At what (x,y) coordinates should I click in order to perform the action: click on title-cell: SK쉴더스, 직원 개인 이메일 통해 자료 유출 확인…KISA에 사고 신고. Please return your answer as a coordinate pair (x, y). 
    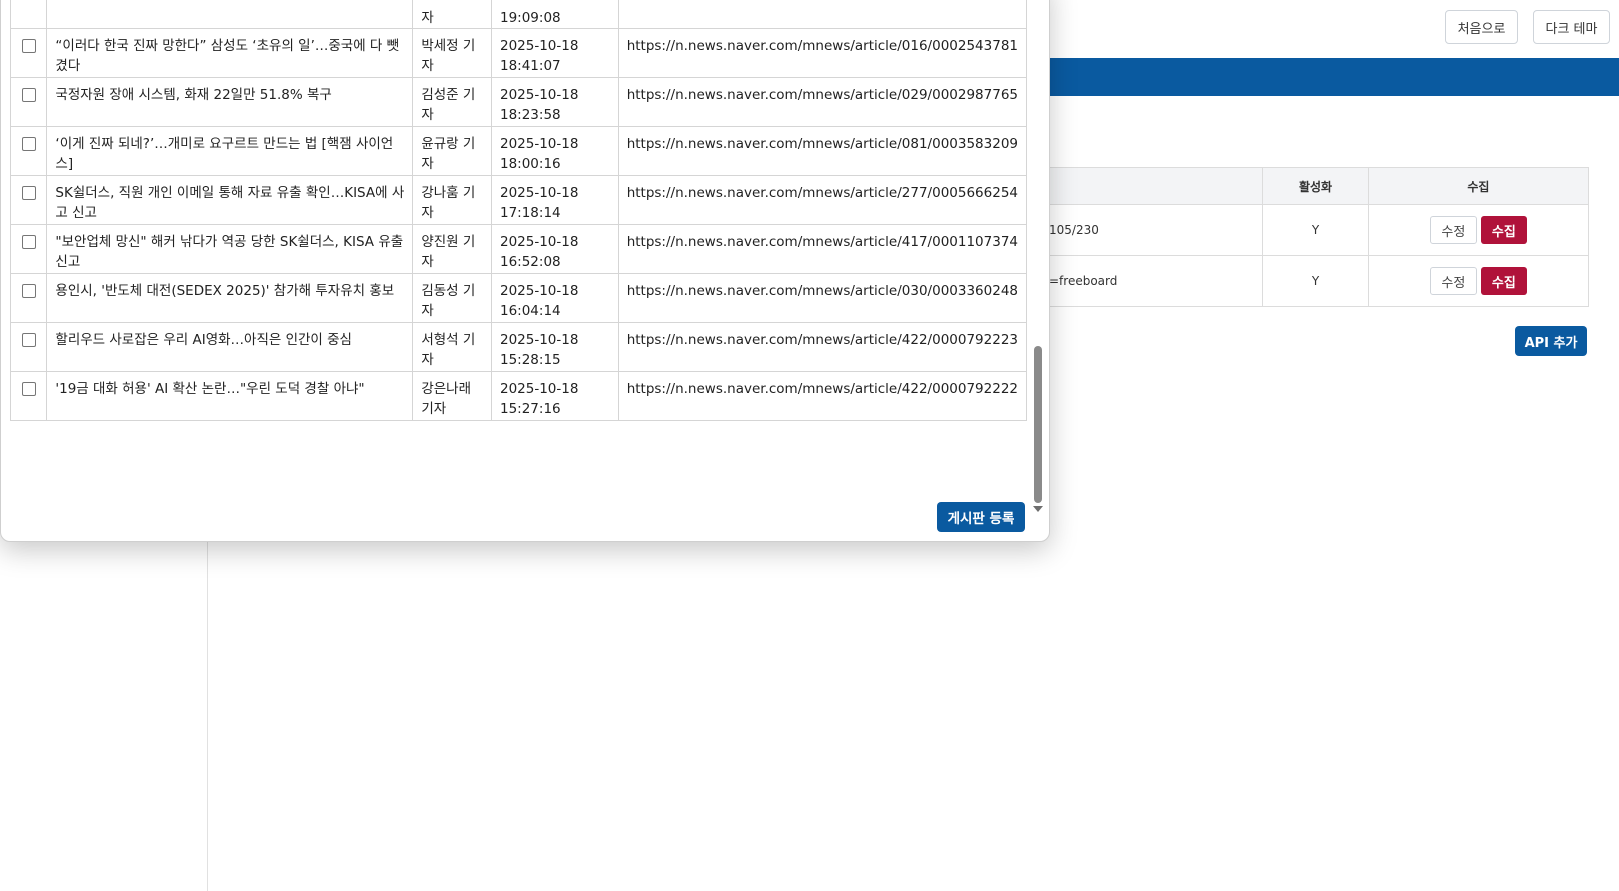
    Looking at the image, I should click on (230, 200).